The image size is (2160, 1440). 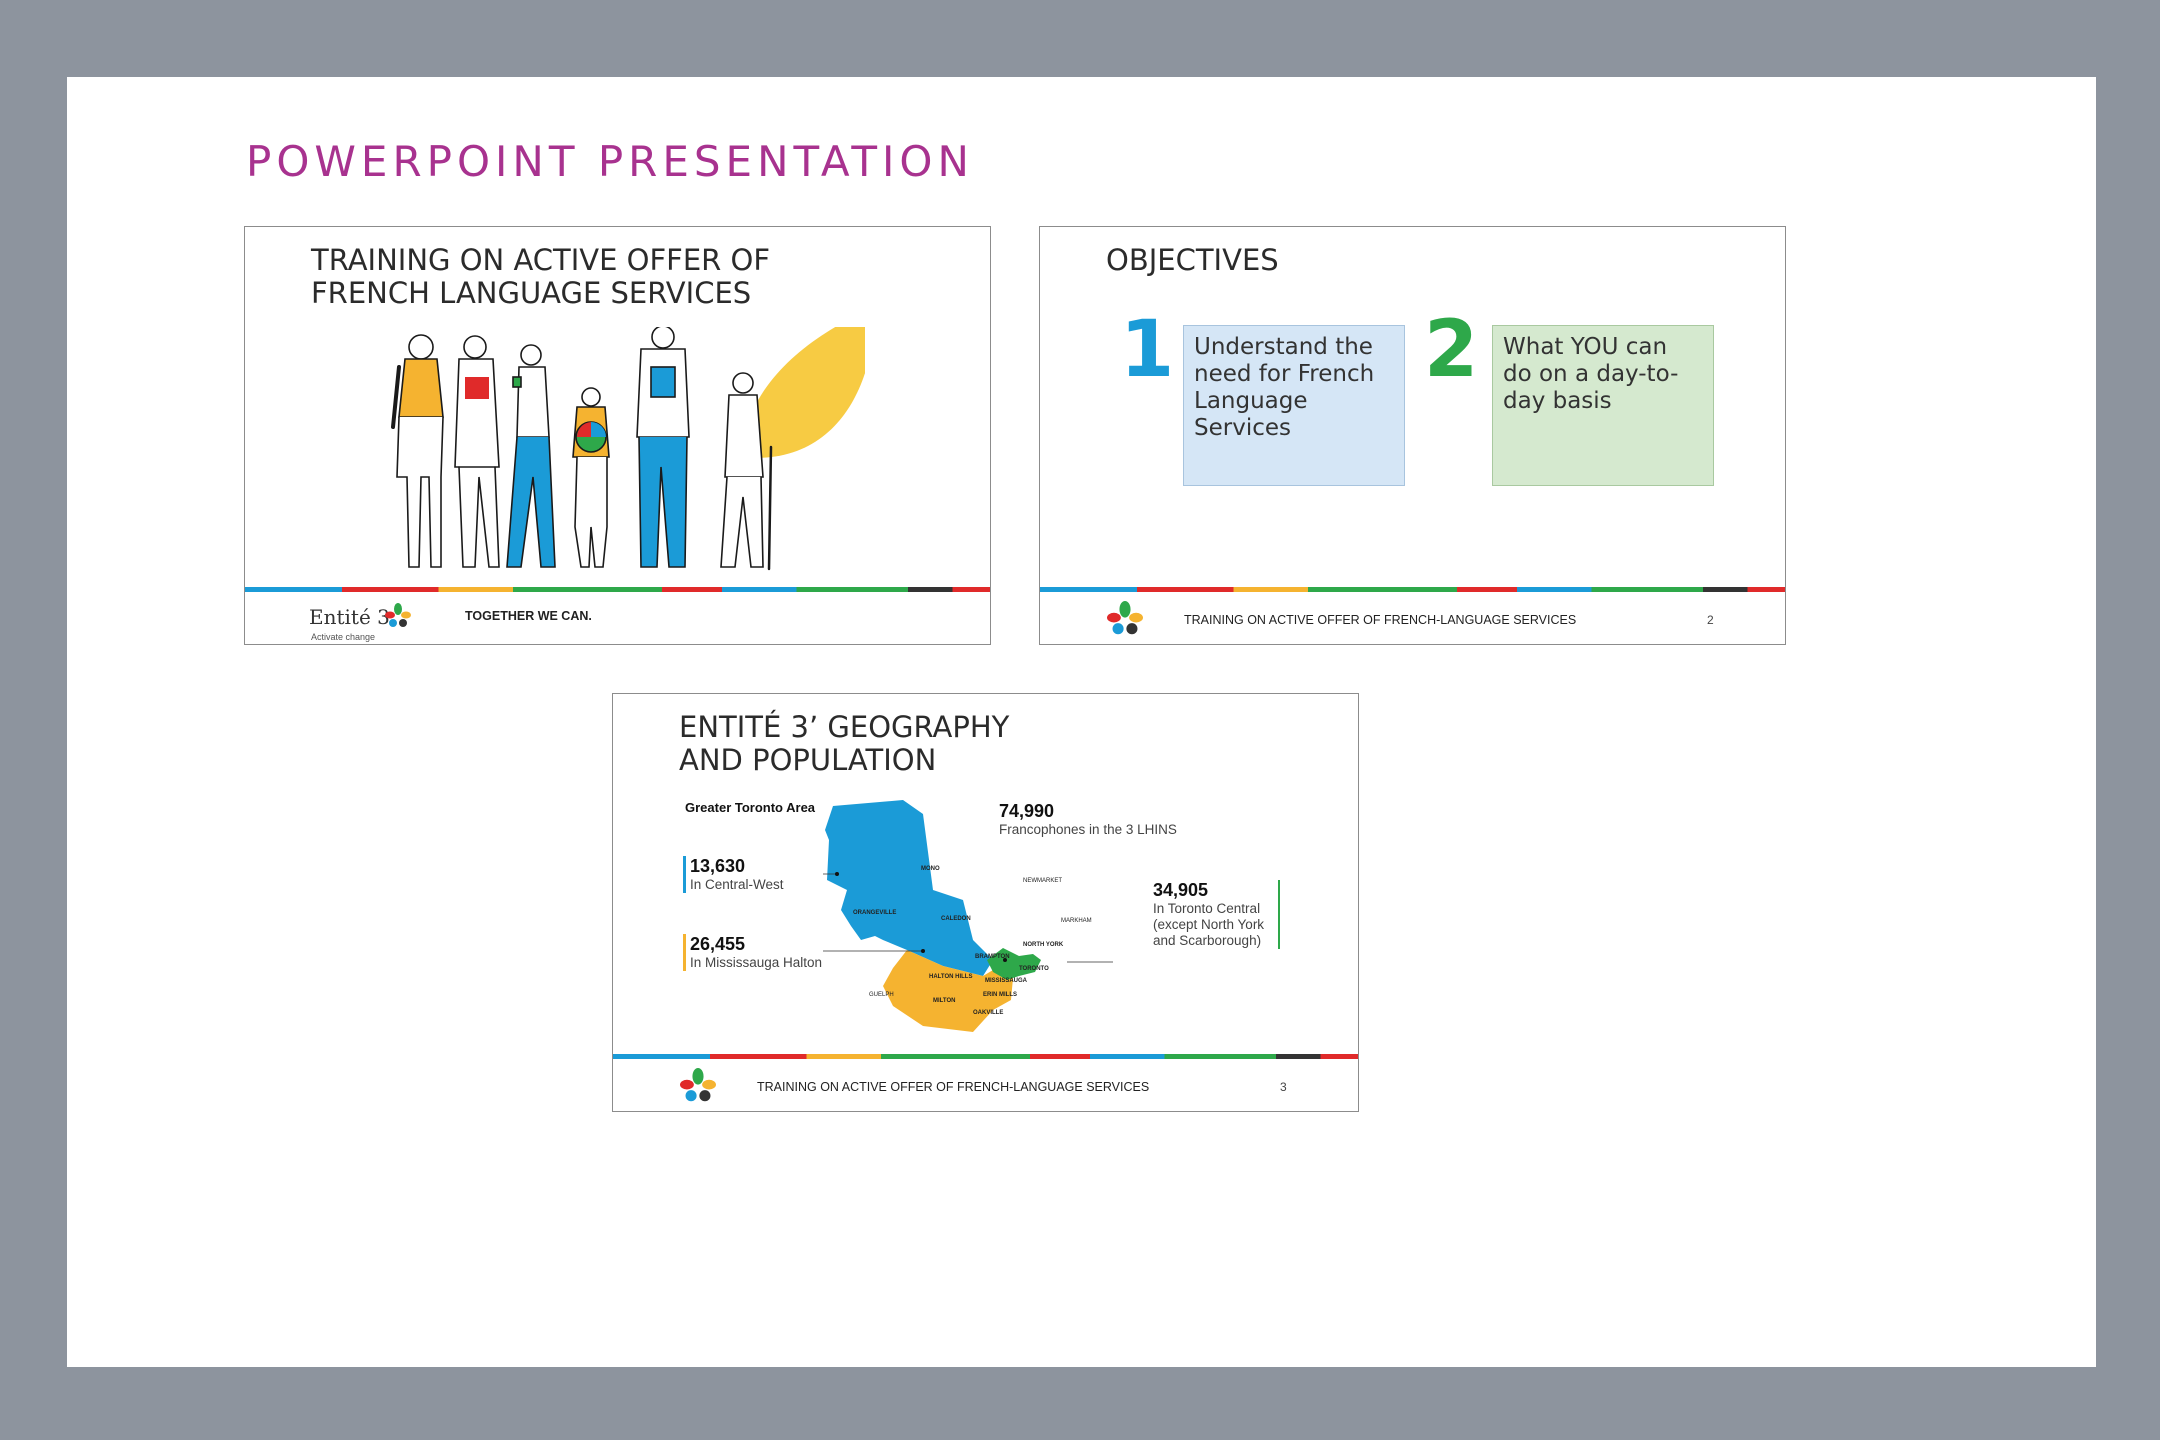 What do you see at coordinates (956, 919) in the screenshot?
I see `map-label-caledon: CALEDON` at bounding box center [956, 919].